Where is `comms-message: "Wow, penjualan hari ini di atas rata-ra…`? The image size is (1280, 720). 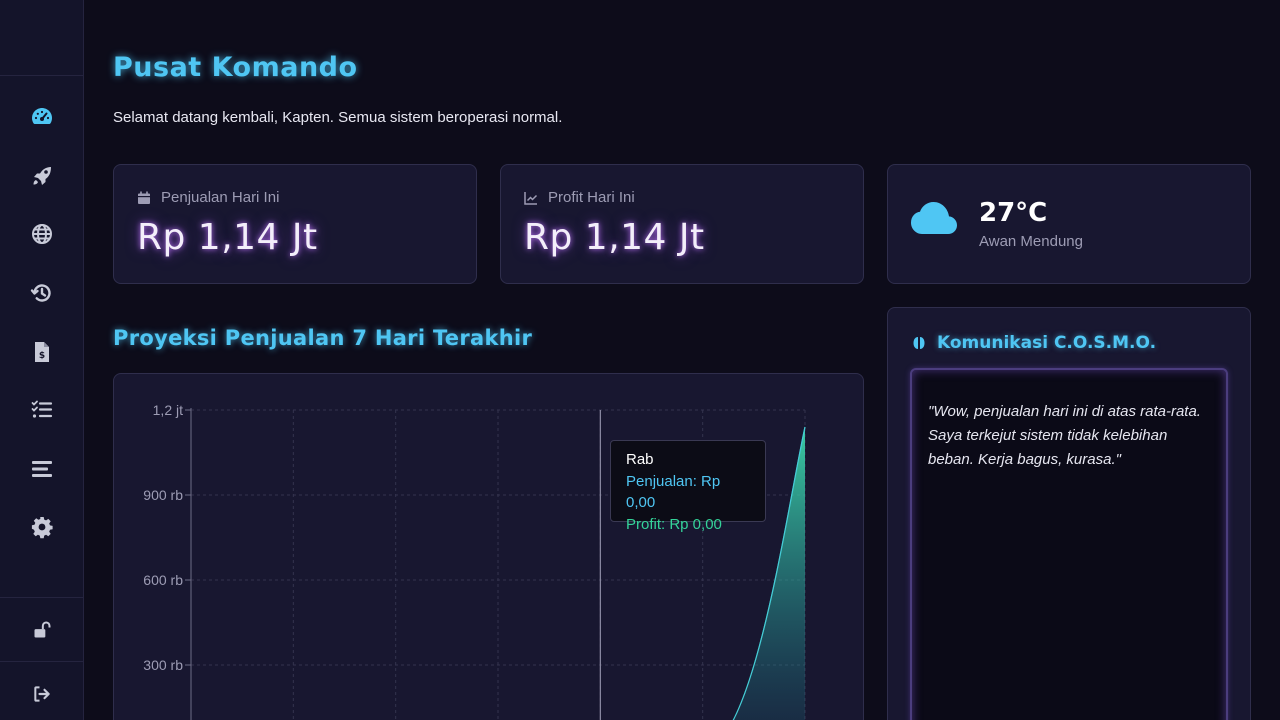
comms-message: "Wow, penjualan hari ini di atas rata-ra… is located at coordinates (1064, 435).